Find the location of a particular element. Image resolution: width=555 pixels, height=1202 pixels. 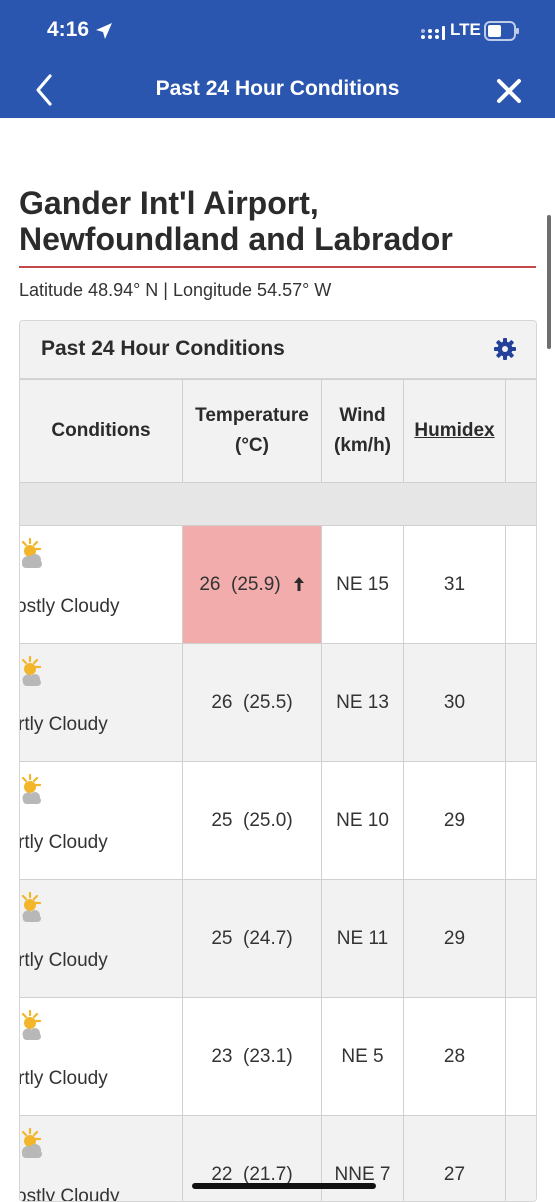

header-relative-humidity: Re hu is located at coordinates (522, 431).